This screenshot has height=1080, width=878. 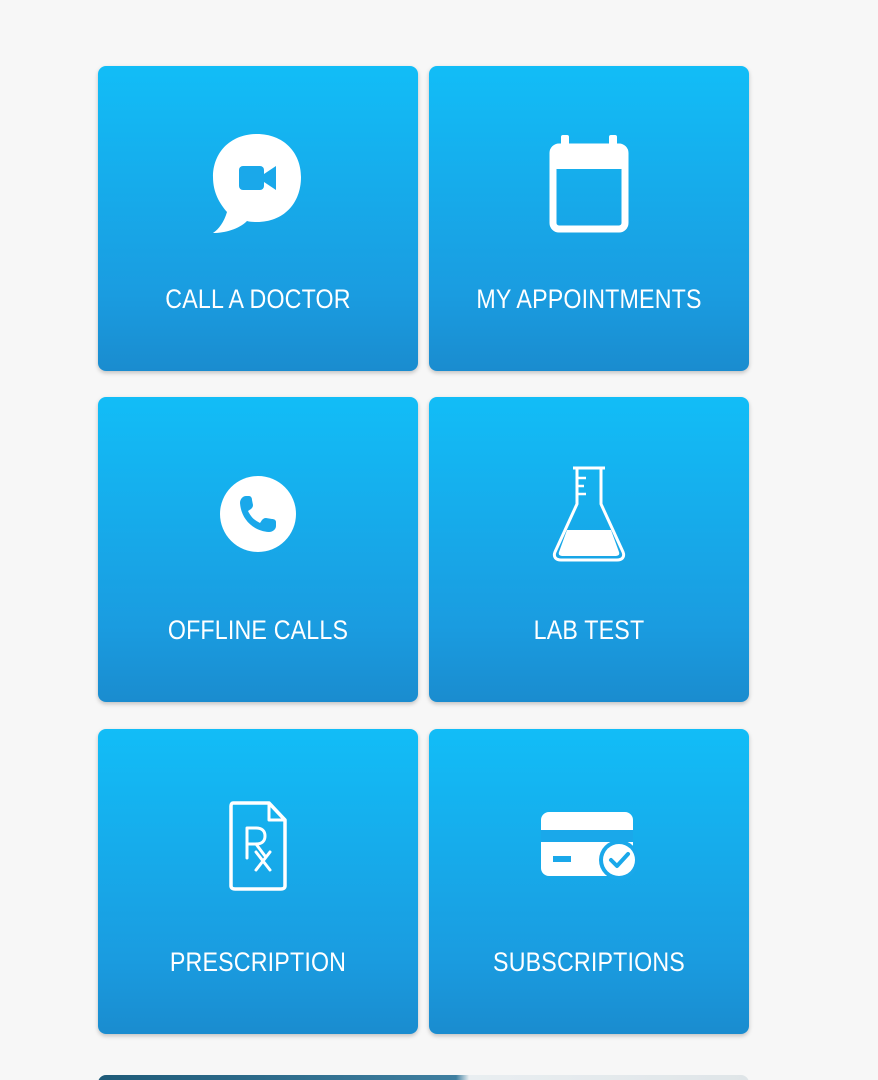 I want to click on promo-banner, so click(x=423, y=1077).